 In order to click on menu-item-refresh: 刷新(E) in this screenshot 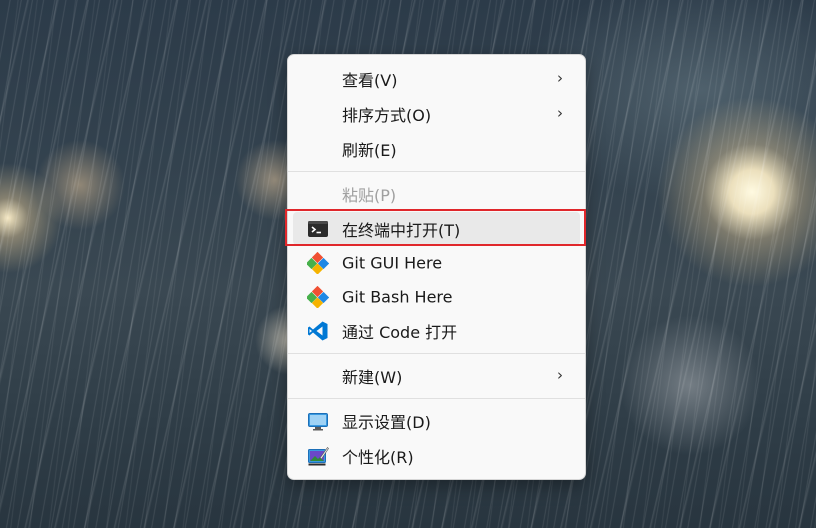, I will do `click(436, 148)`.